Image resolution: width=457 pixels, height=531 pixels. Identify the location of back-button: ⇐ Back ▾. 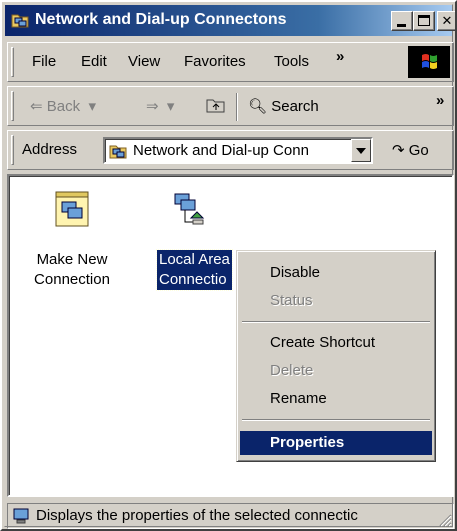
(63, 106).